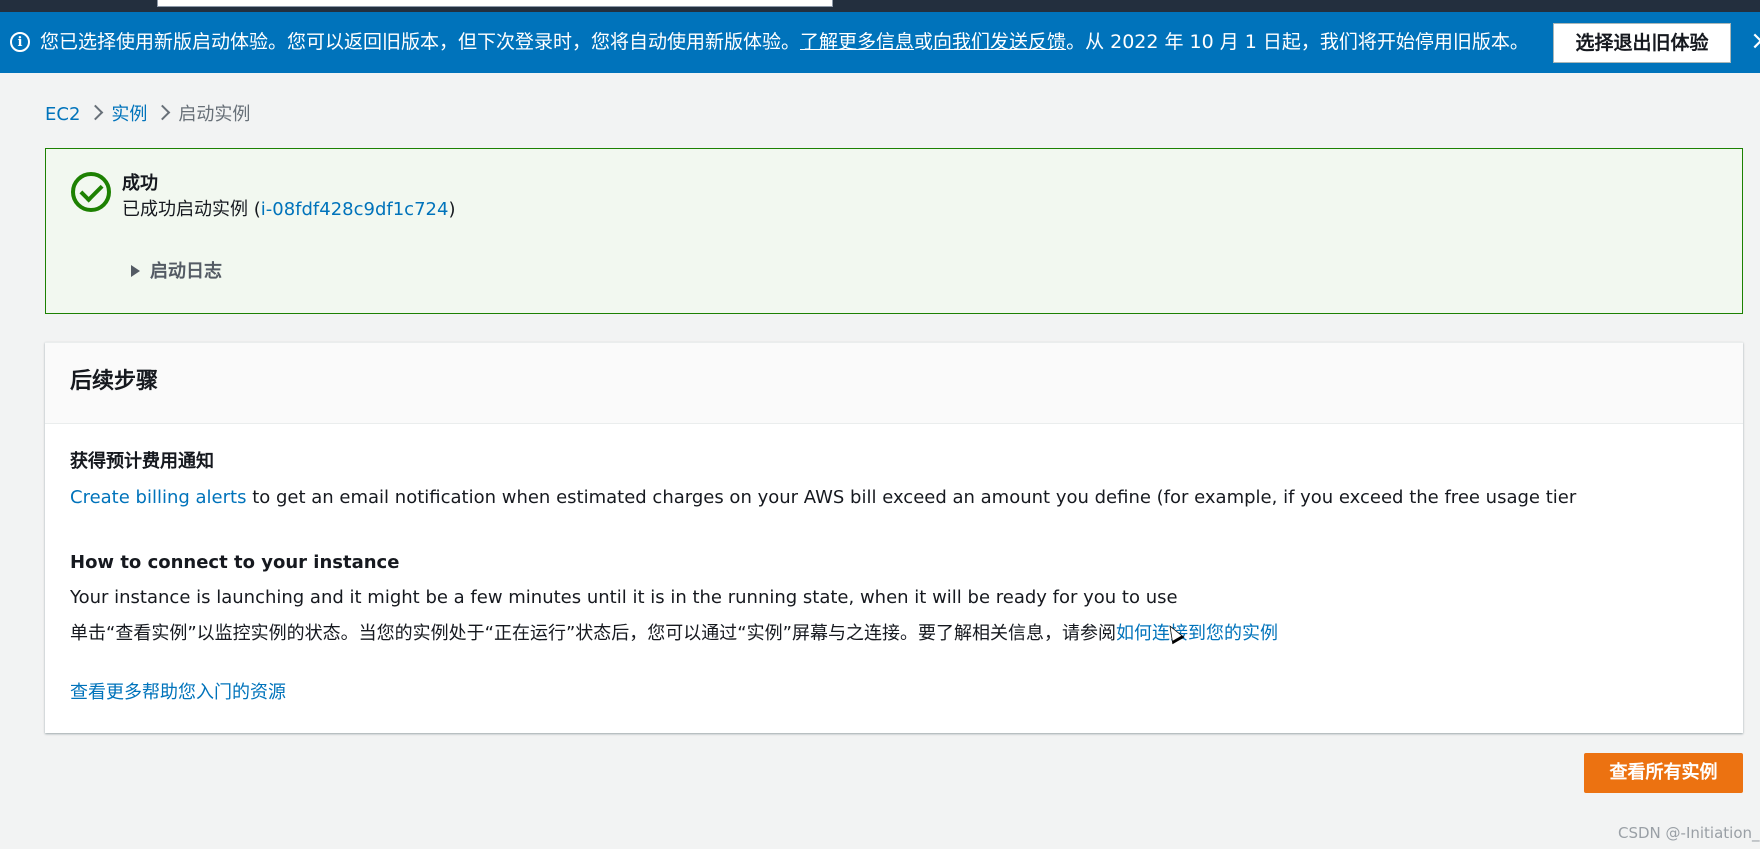 Image resolution: width=1760 pixels, height=849 pixels. What do you see at coordinates (214, 114) in the screenshot?
I see `breadcrumb-current: 启动实例` at bounding box center [214, 114].